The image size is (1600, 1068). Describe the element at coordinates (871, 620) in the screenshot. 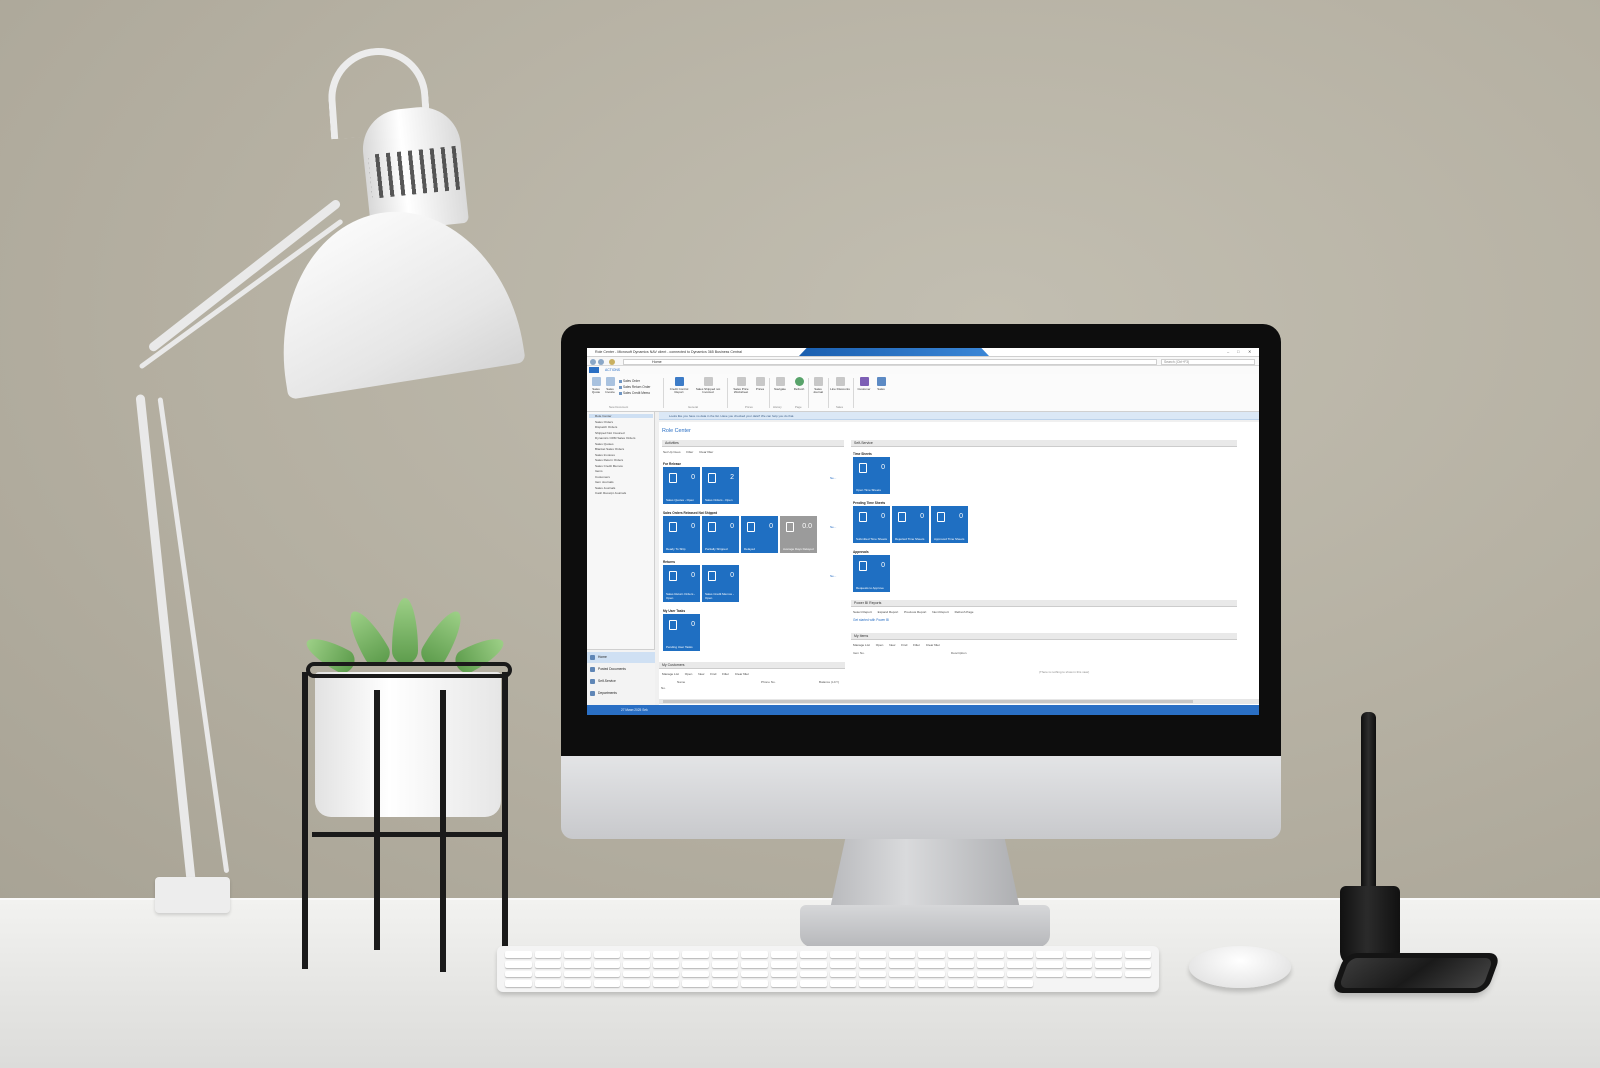

I see `power-bi-link: Get started with Power BI` at that location.